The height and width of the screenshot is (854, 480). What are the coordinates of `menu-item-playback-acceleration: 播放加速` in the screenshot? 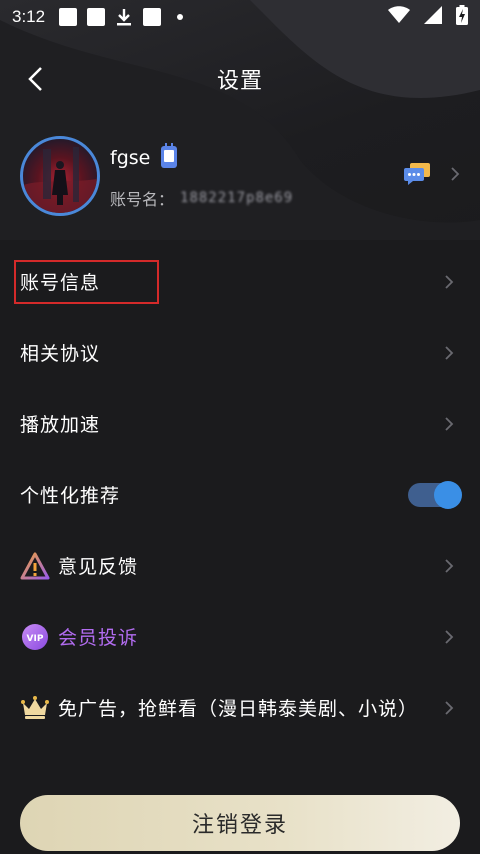 It's located at (240, 423).